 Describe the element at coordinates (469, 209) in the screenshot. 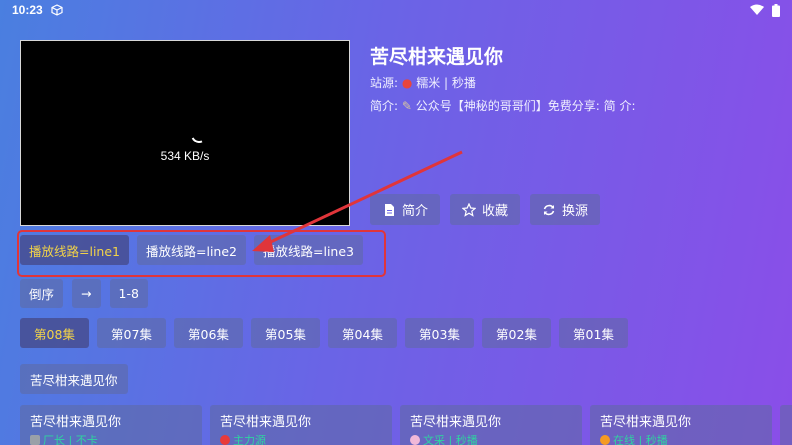

I see `star-icon` at that location.